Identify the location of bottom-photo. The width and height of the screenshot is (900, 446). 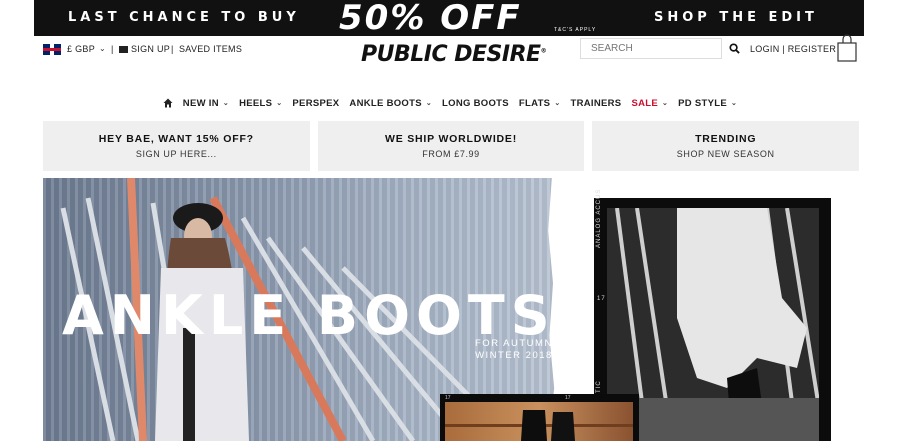
(539, 421).